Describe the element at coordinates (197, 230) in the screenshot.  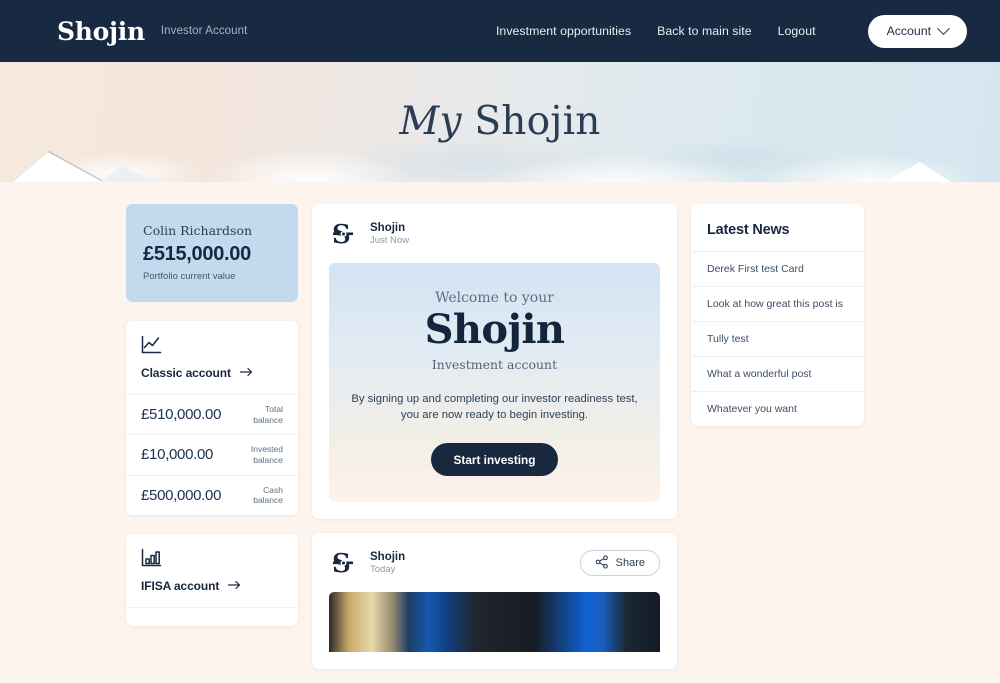
I see `investor-name: Colin Richardson` at that location.